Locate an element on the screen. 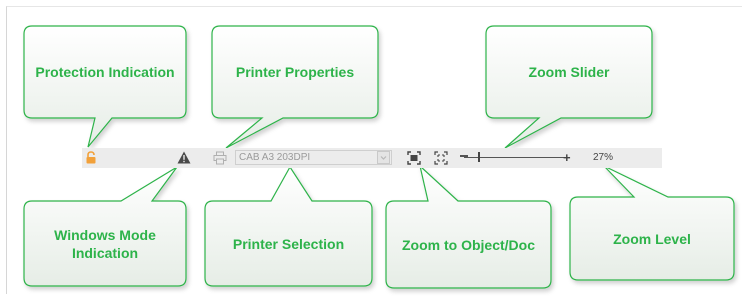 The height and width of the screenshot is (297, 746). callout-zoom-level-label: Zoom Level is located at coordinates (652, 238).